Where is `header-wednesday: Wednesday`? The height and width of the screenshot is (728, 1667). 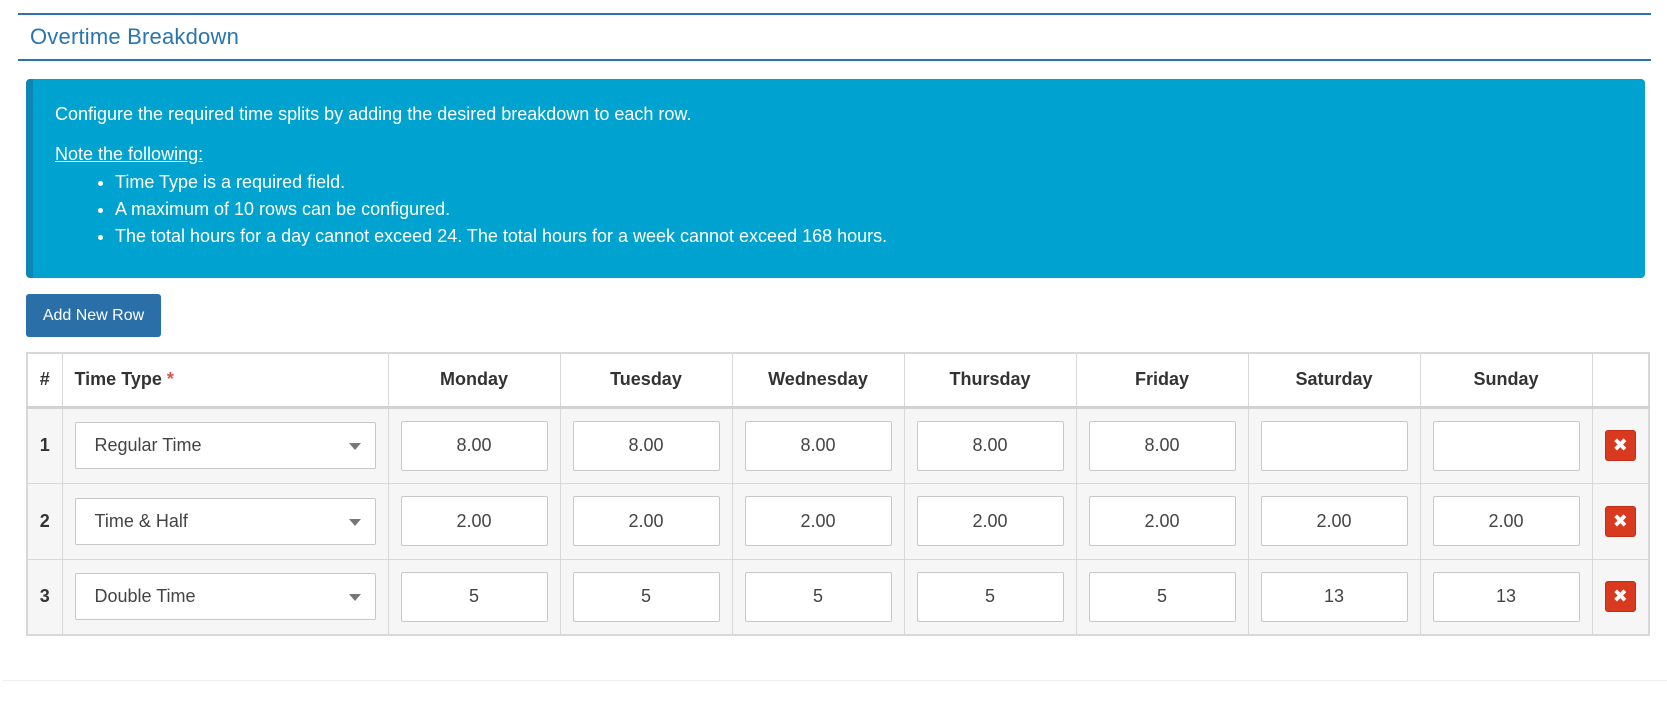
header-wednesday: Wednesday is located at coordinates (818, 380).